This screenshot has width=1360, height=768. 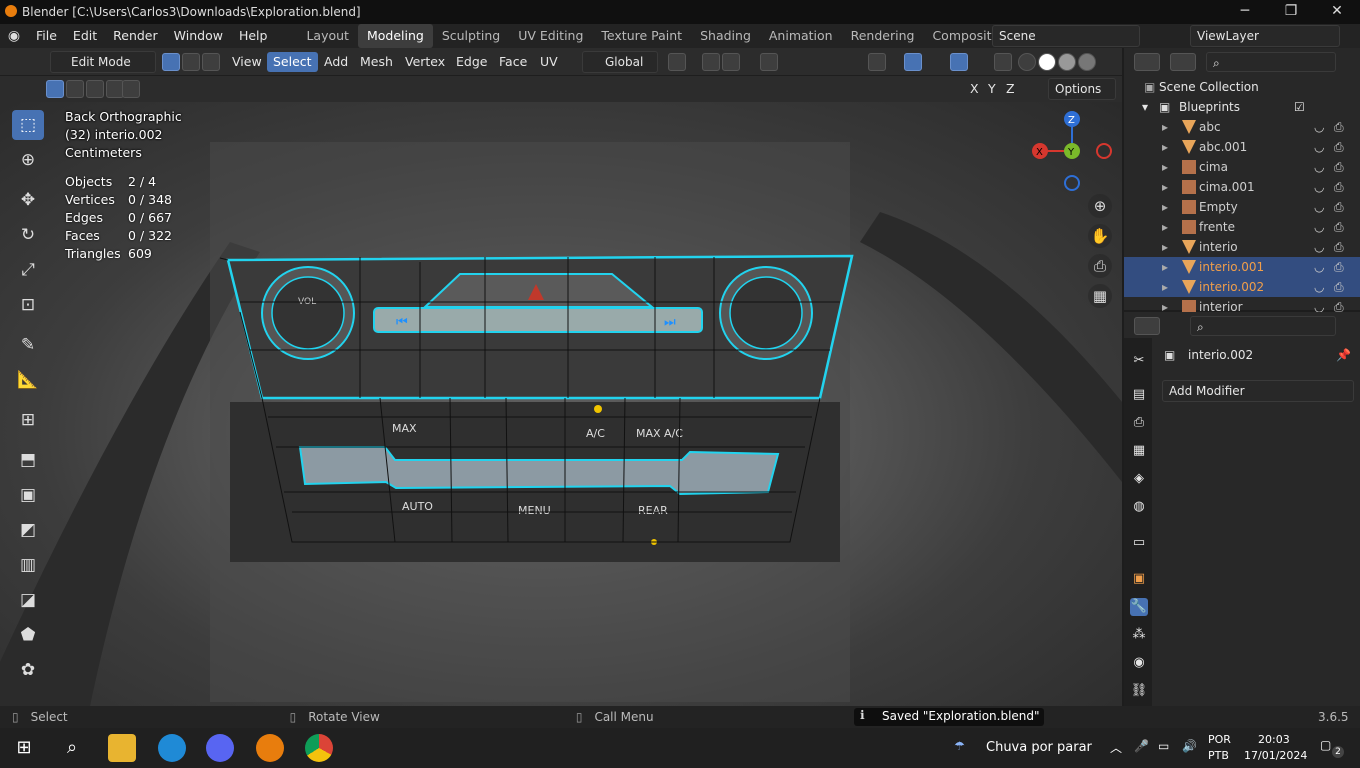 I want to click on xray-icon, so click(x=1003, y=62).